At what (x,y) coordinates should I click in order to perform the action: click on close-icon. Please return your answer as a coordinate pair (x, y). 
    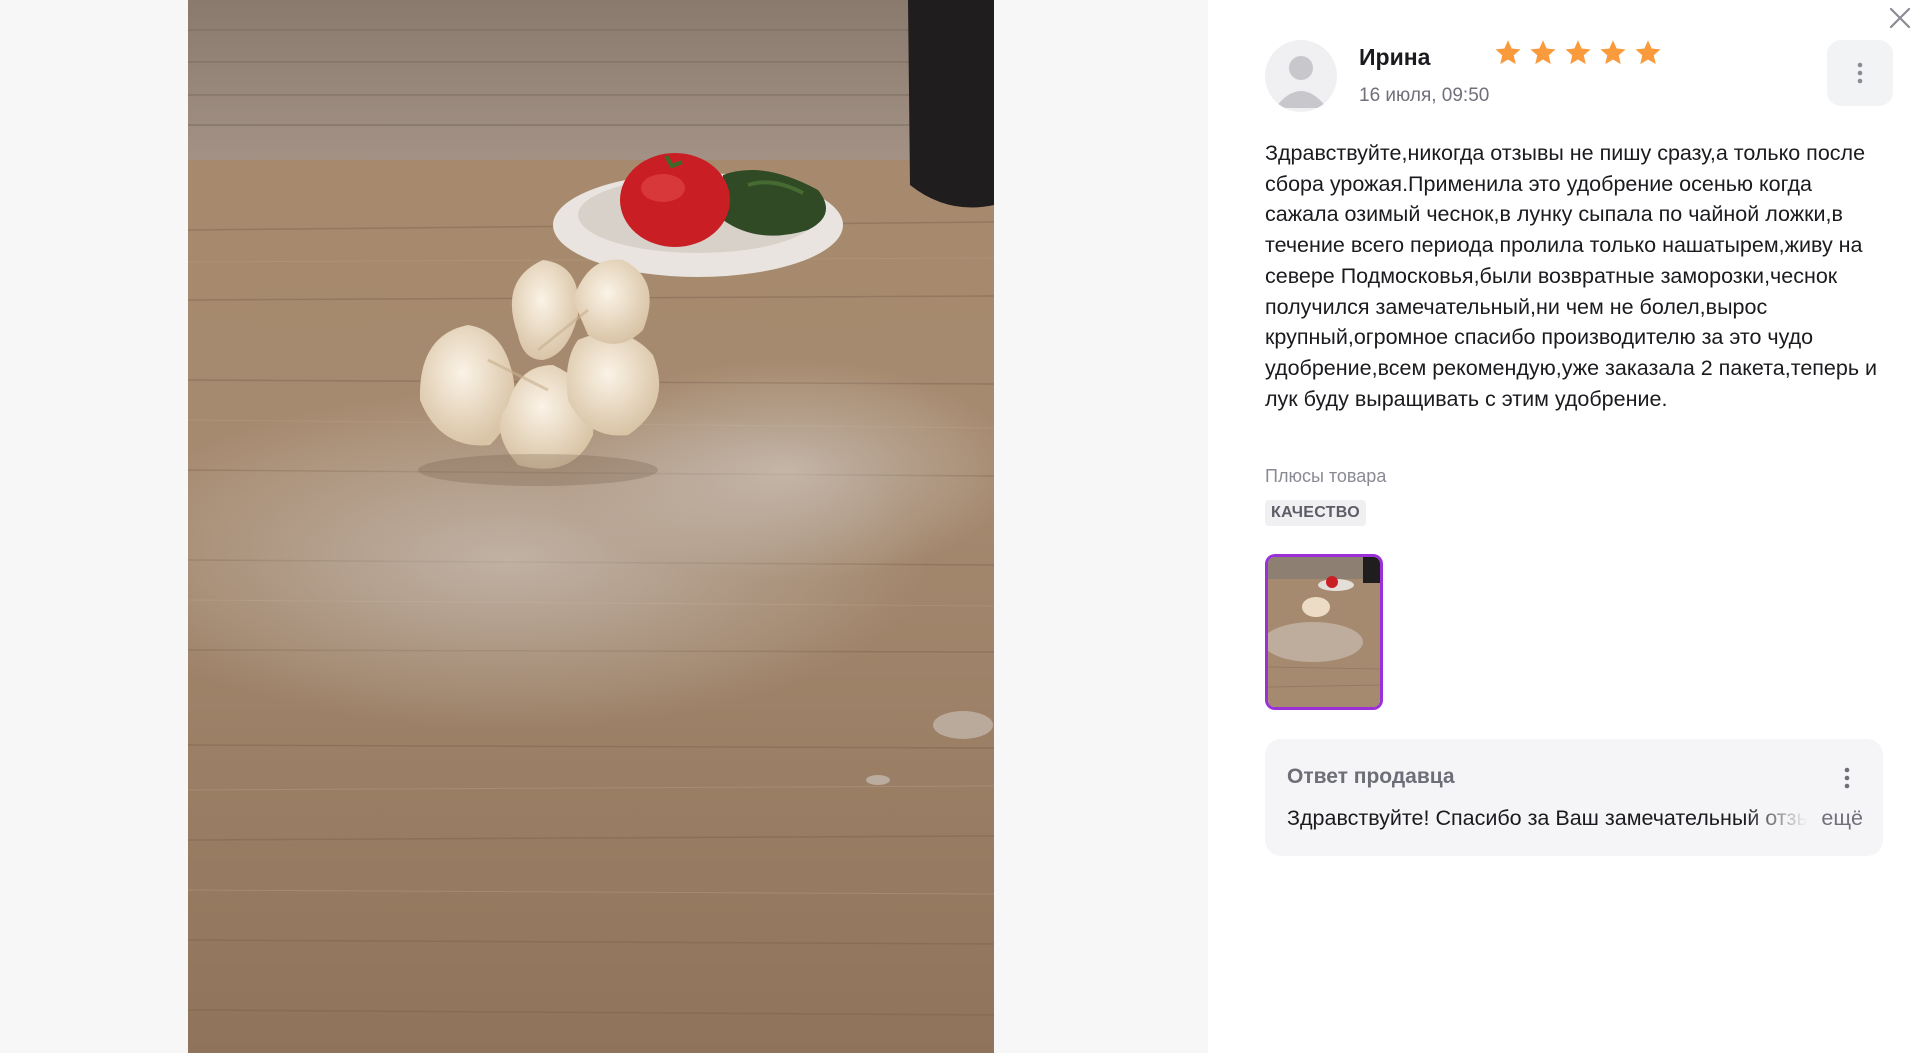
    Looking at the image, I should click on (1900, 18).